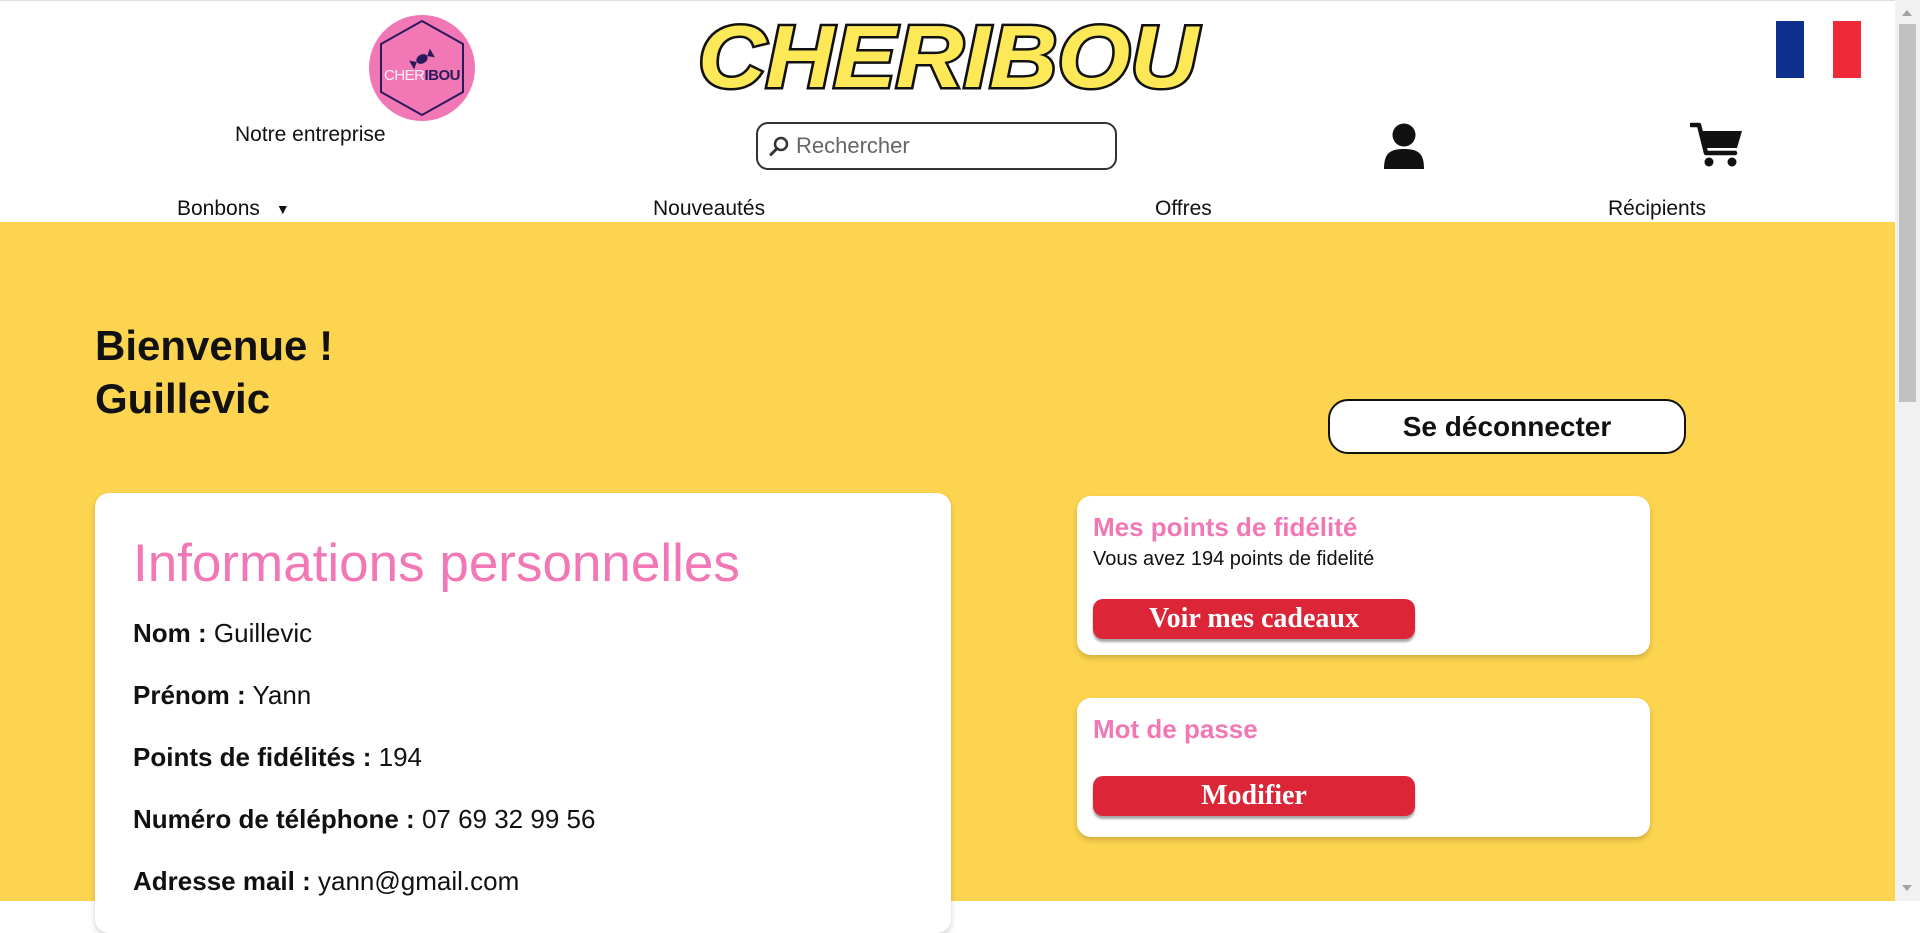  I want to click on main-navigation: Bonbons ▼ Nouveautés Offres Récipients, so click(947, 210).